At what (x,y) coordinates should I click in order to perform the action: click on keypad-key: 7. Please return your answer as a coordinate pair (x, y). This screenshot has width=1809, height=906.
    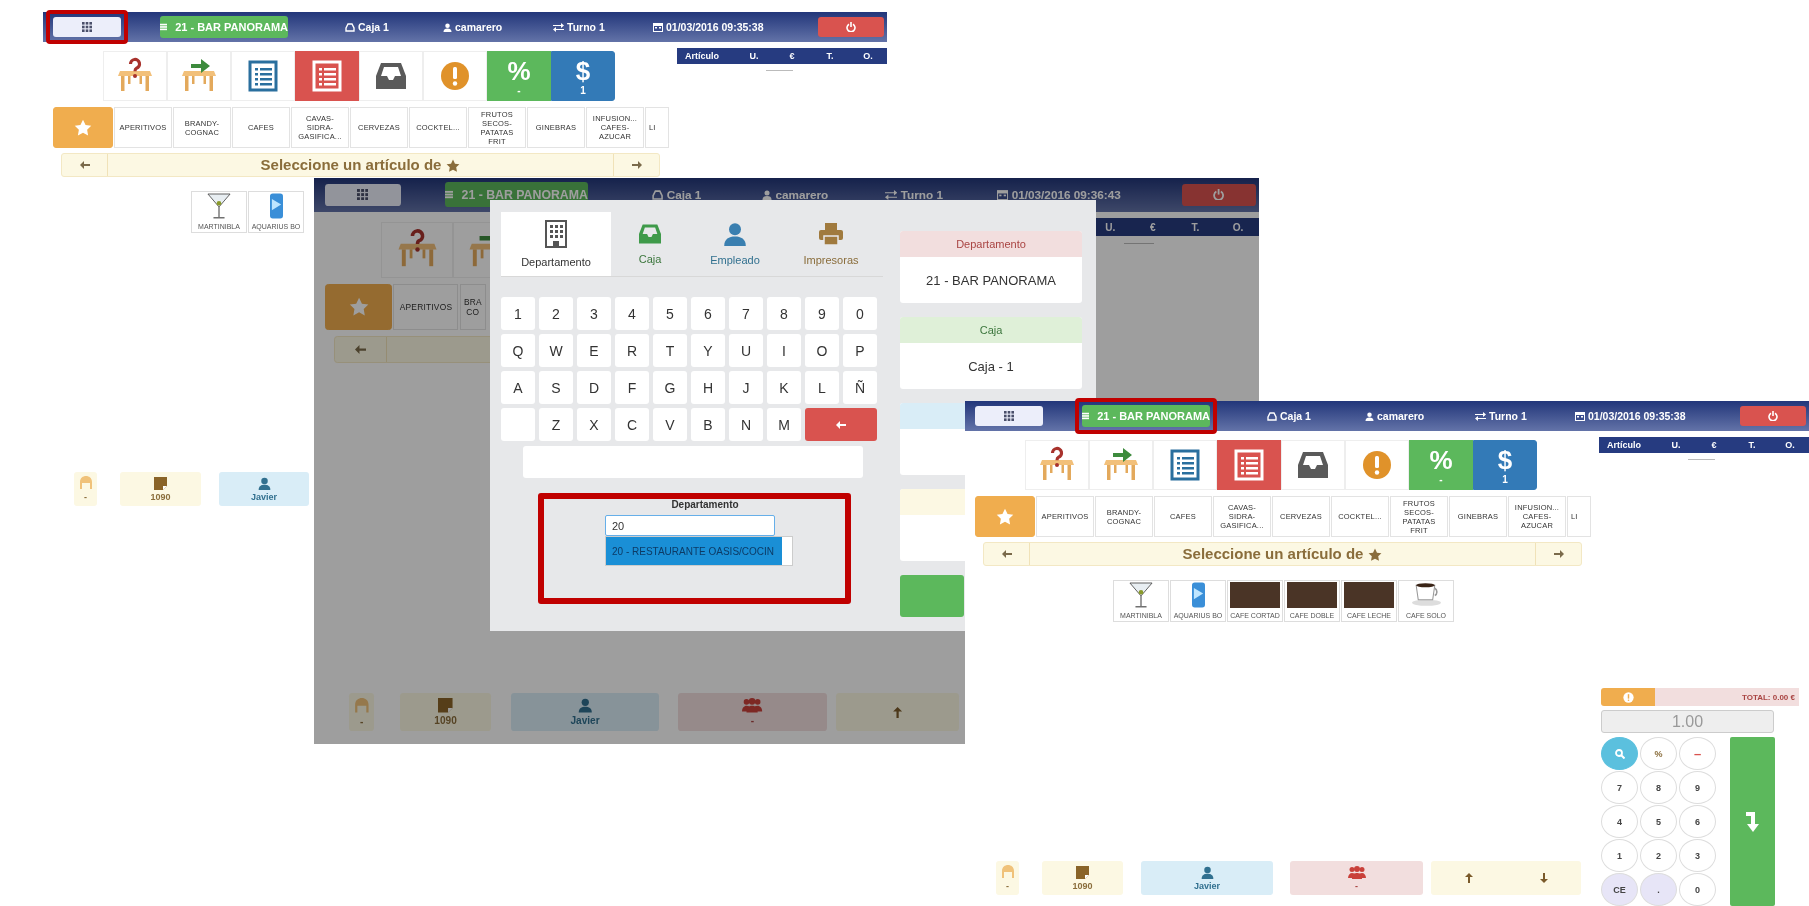
    Looking at the image, I should click on (1619, 787).